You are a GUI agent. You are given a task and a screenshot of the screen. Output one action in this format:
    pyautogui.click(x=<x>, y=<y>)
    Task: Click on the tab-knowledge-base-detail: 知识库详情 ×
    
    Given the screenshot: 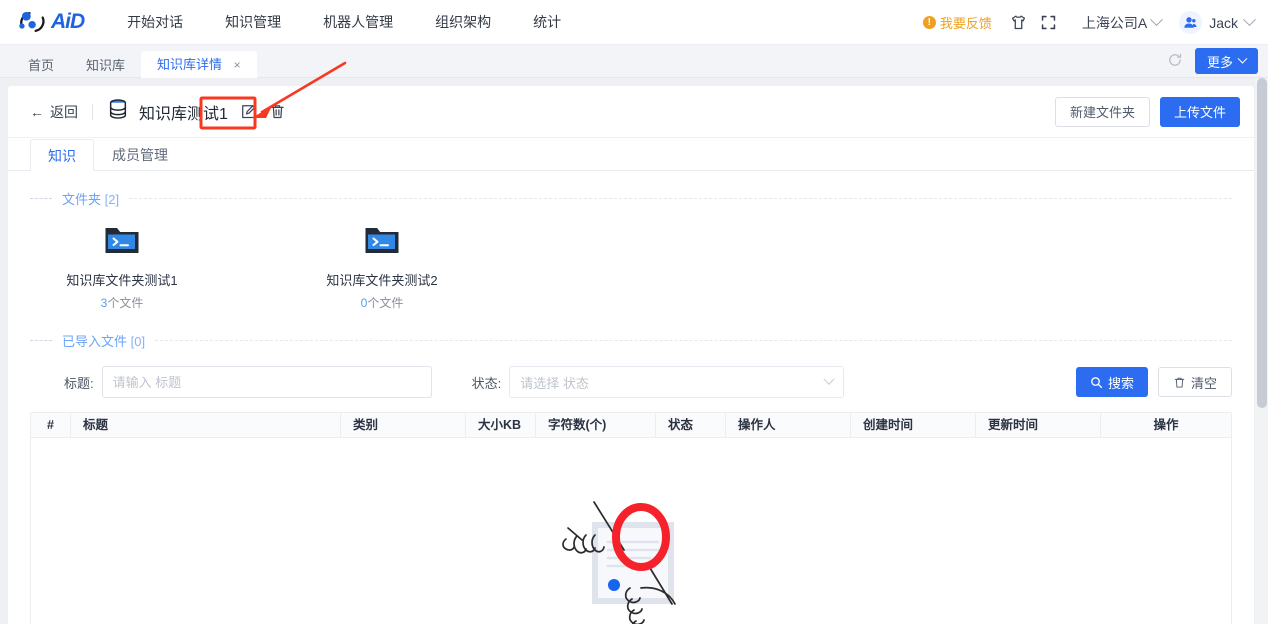 What is the action you would take?
    pyautogui.click(x=199, y=64)
    